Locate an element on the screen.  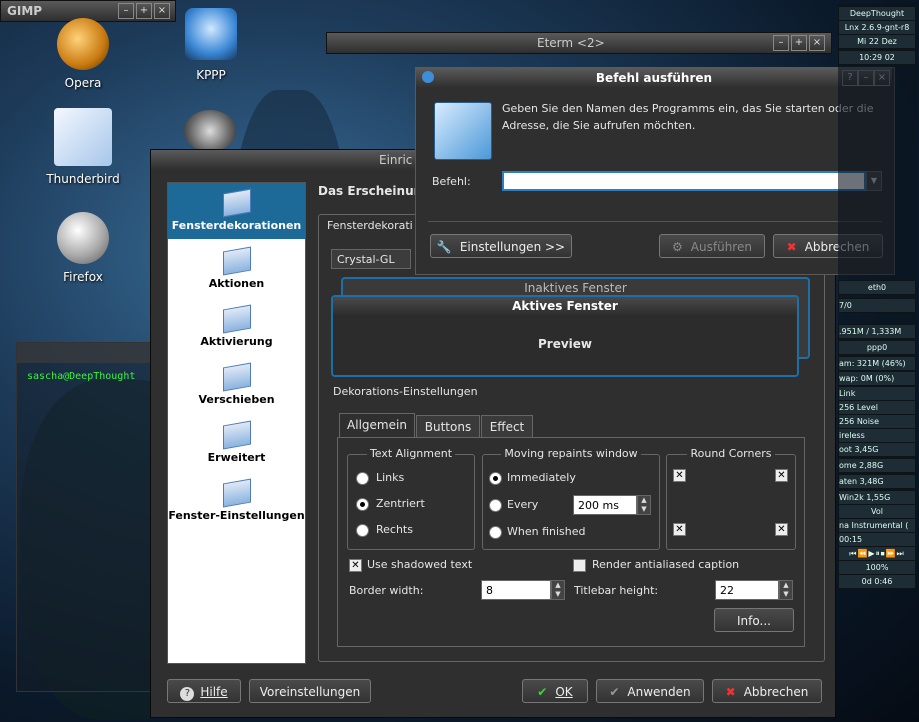
apply-button: ✔ Anwenden is located at coordinates (650, 691).